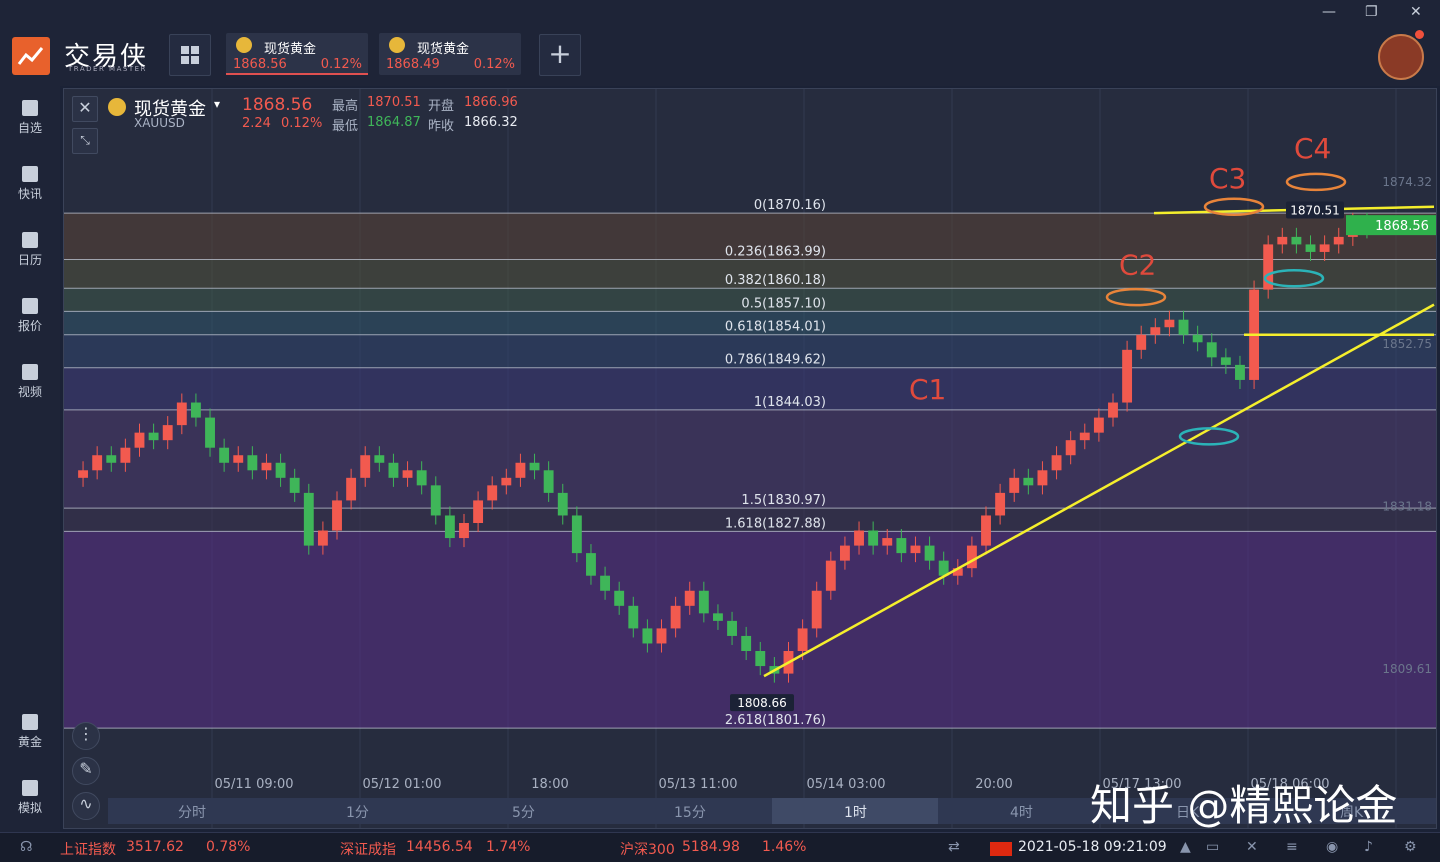 Image resolution: width=1440 pixels, height=862 pixels. What do you see at coordinates (413, 64) in the screenshot?
I see `tab-price: 1868.49` at bounding box center [413, 64].